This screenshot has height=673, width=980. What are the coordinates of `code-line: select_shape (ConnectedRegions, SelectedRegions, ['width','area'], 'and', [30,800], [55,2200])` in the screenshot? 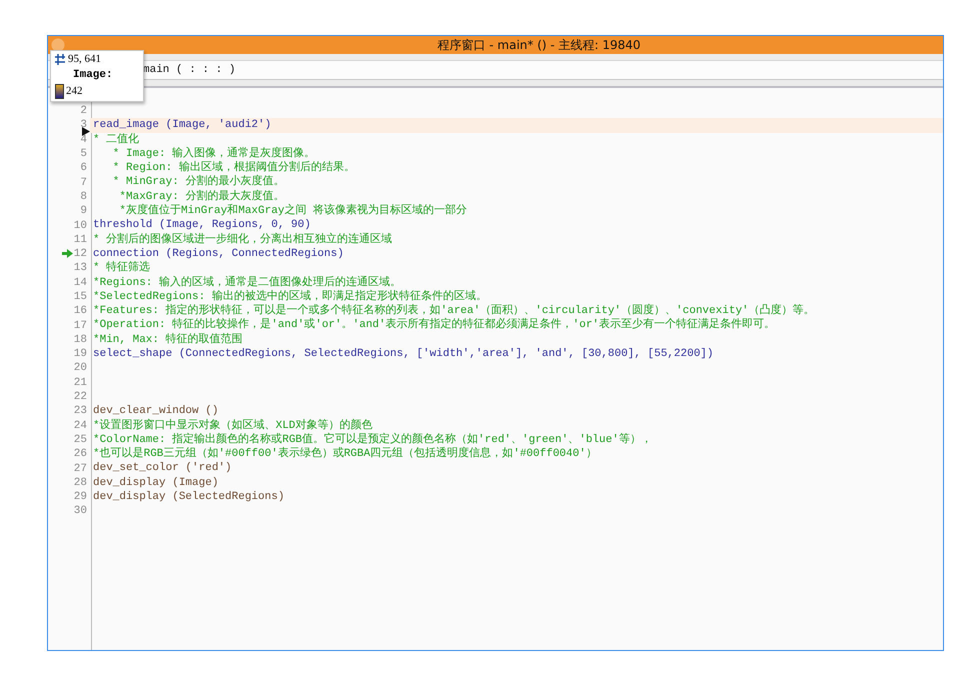 It's located at (403, 354).